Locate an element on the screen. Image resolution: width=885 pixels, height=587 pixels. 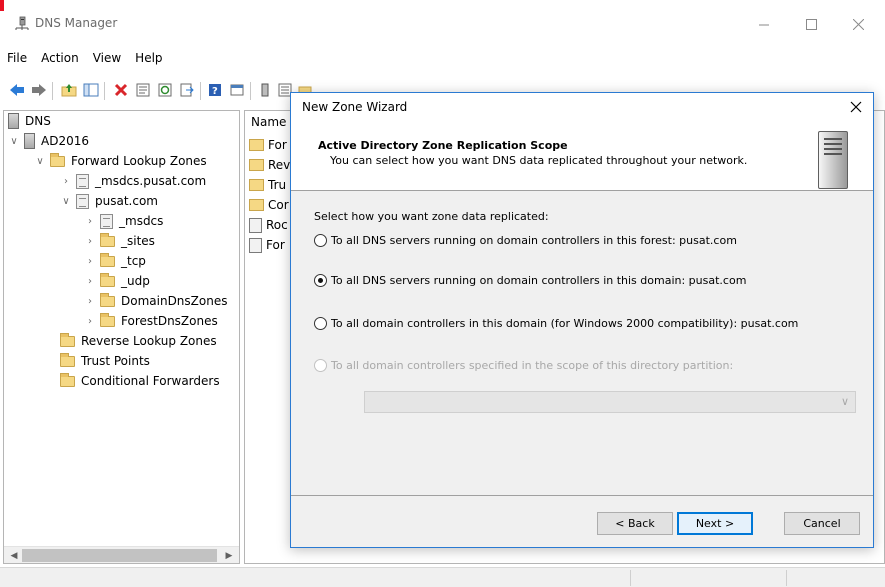
radio-button-disabled is located at coordinates (320, 365).